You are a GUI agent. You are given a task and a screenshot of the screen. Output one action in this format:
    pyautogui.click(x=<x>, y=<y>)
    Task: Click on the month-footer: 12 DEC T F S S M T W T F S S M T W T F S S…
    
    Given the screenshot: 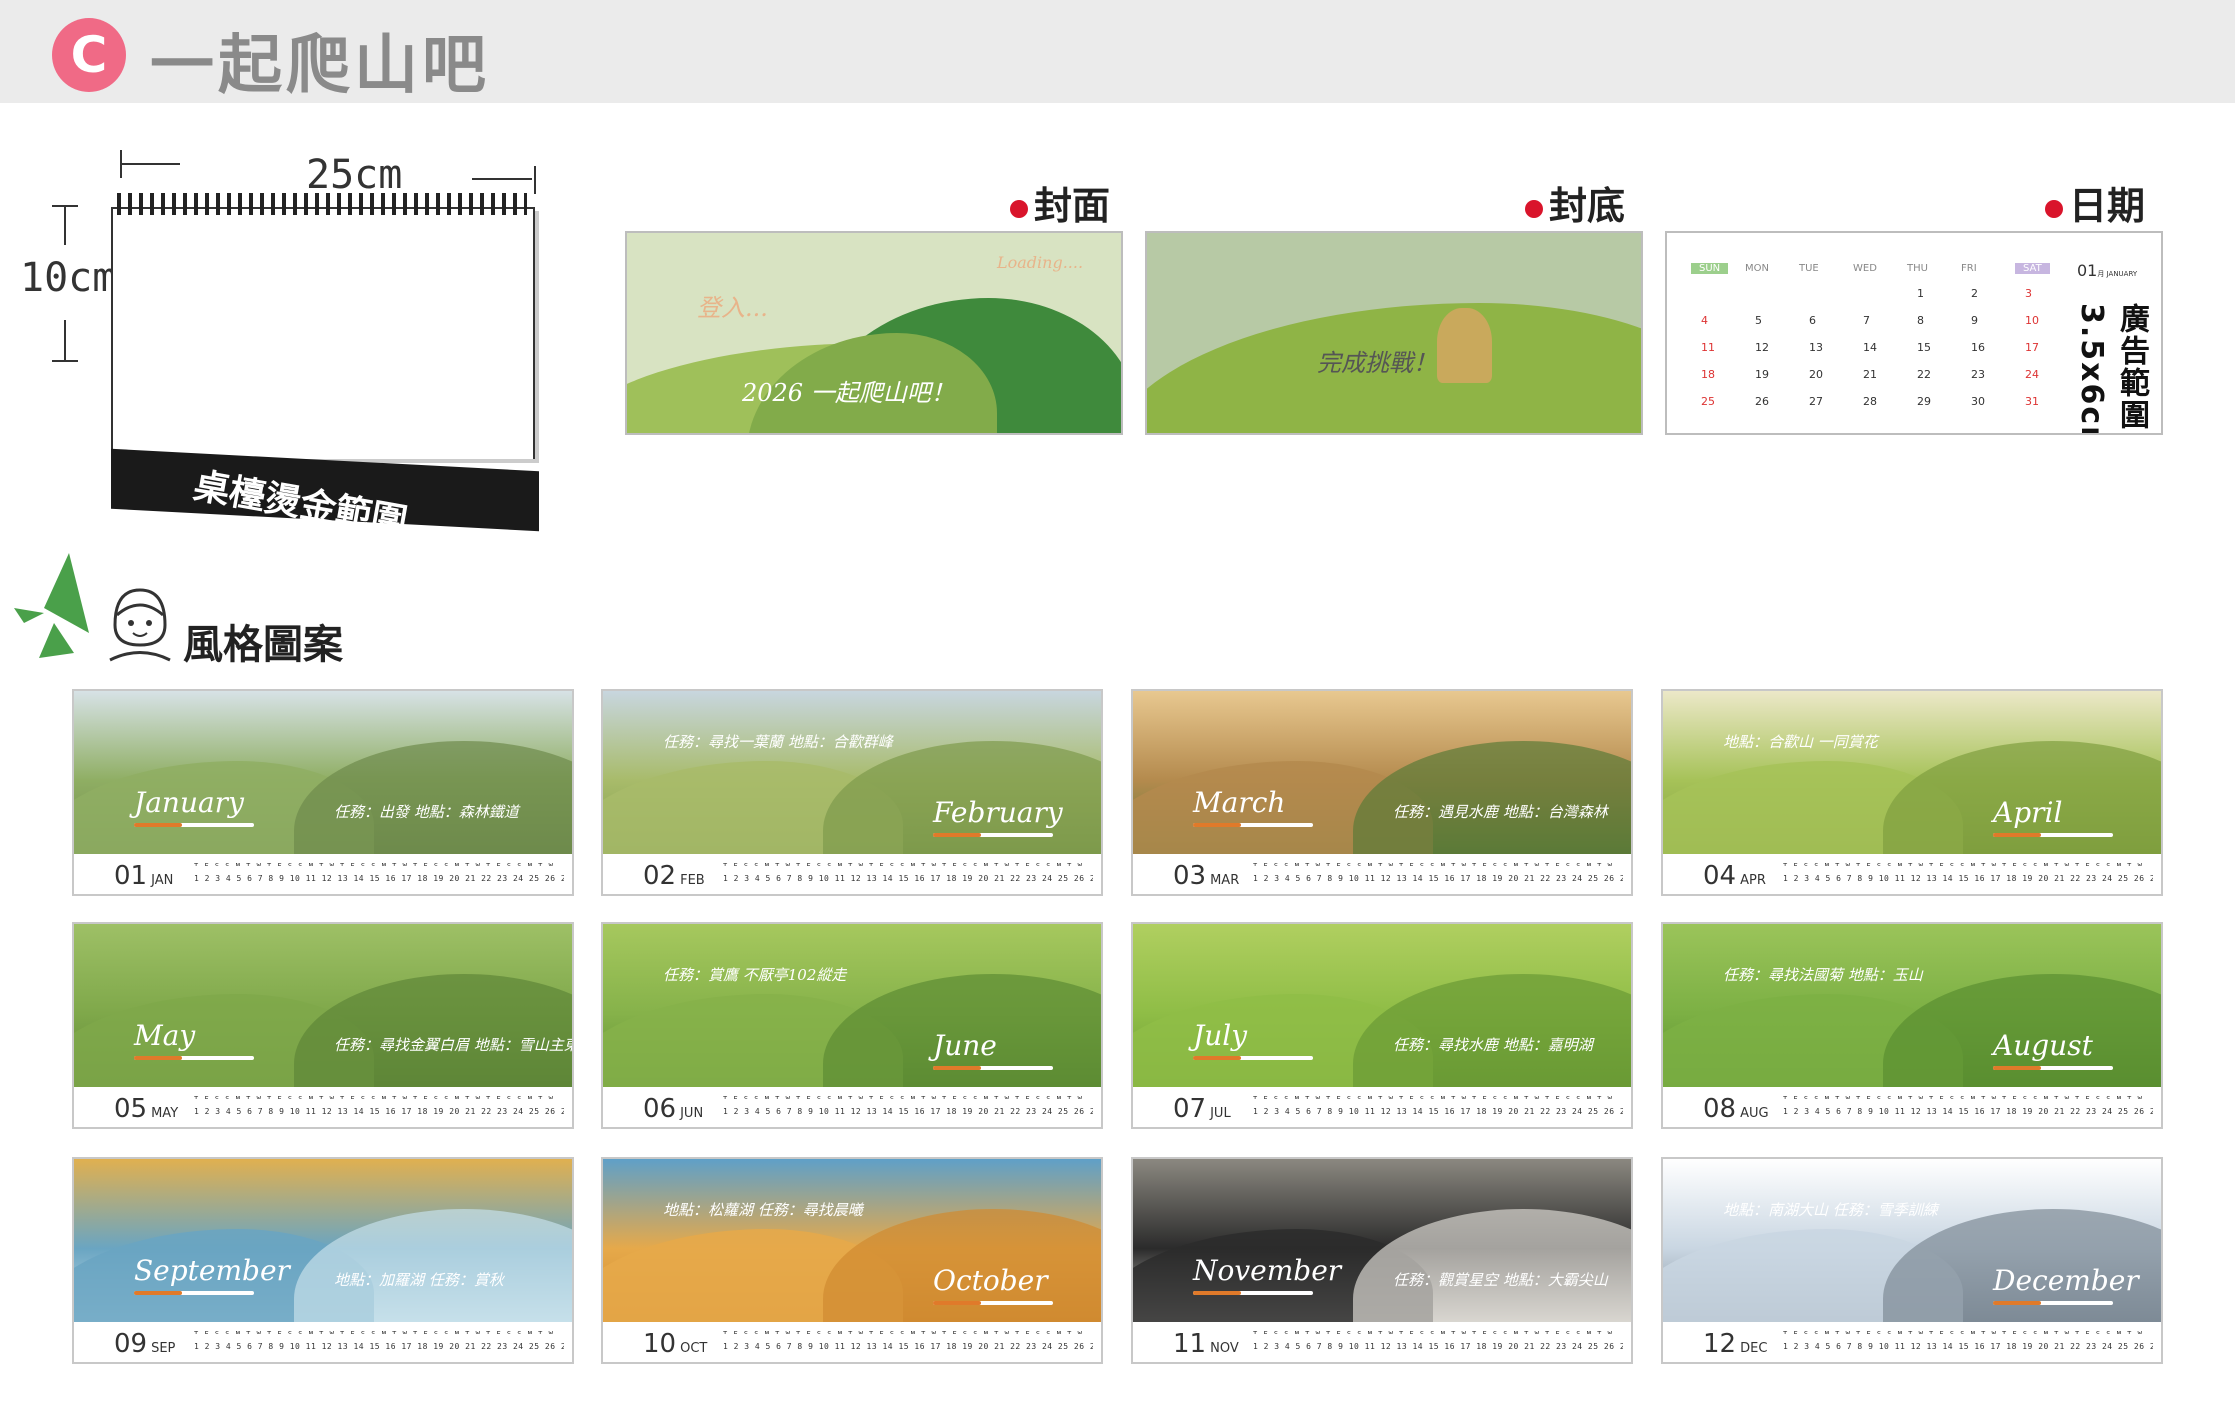 What is the action you would take?
    pyautogui.click(x=1912, y=1342)
    